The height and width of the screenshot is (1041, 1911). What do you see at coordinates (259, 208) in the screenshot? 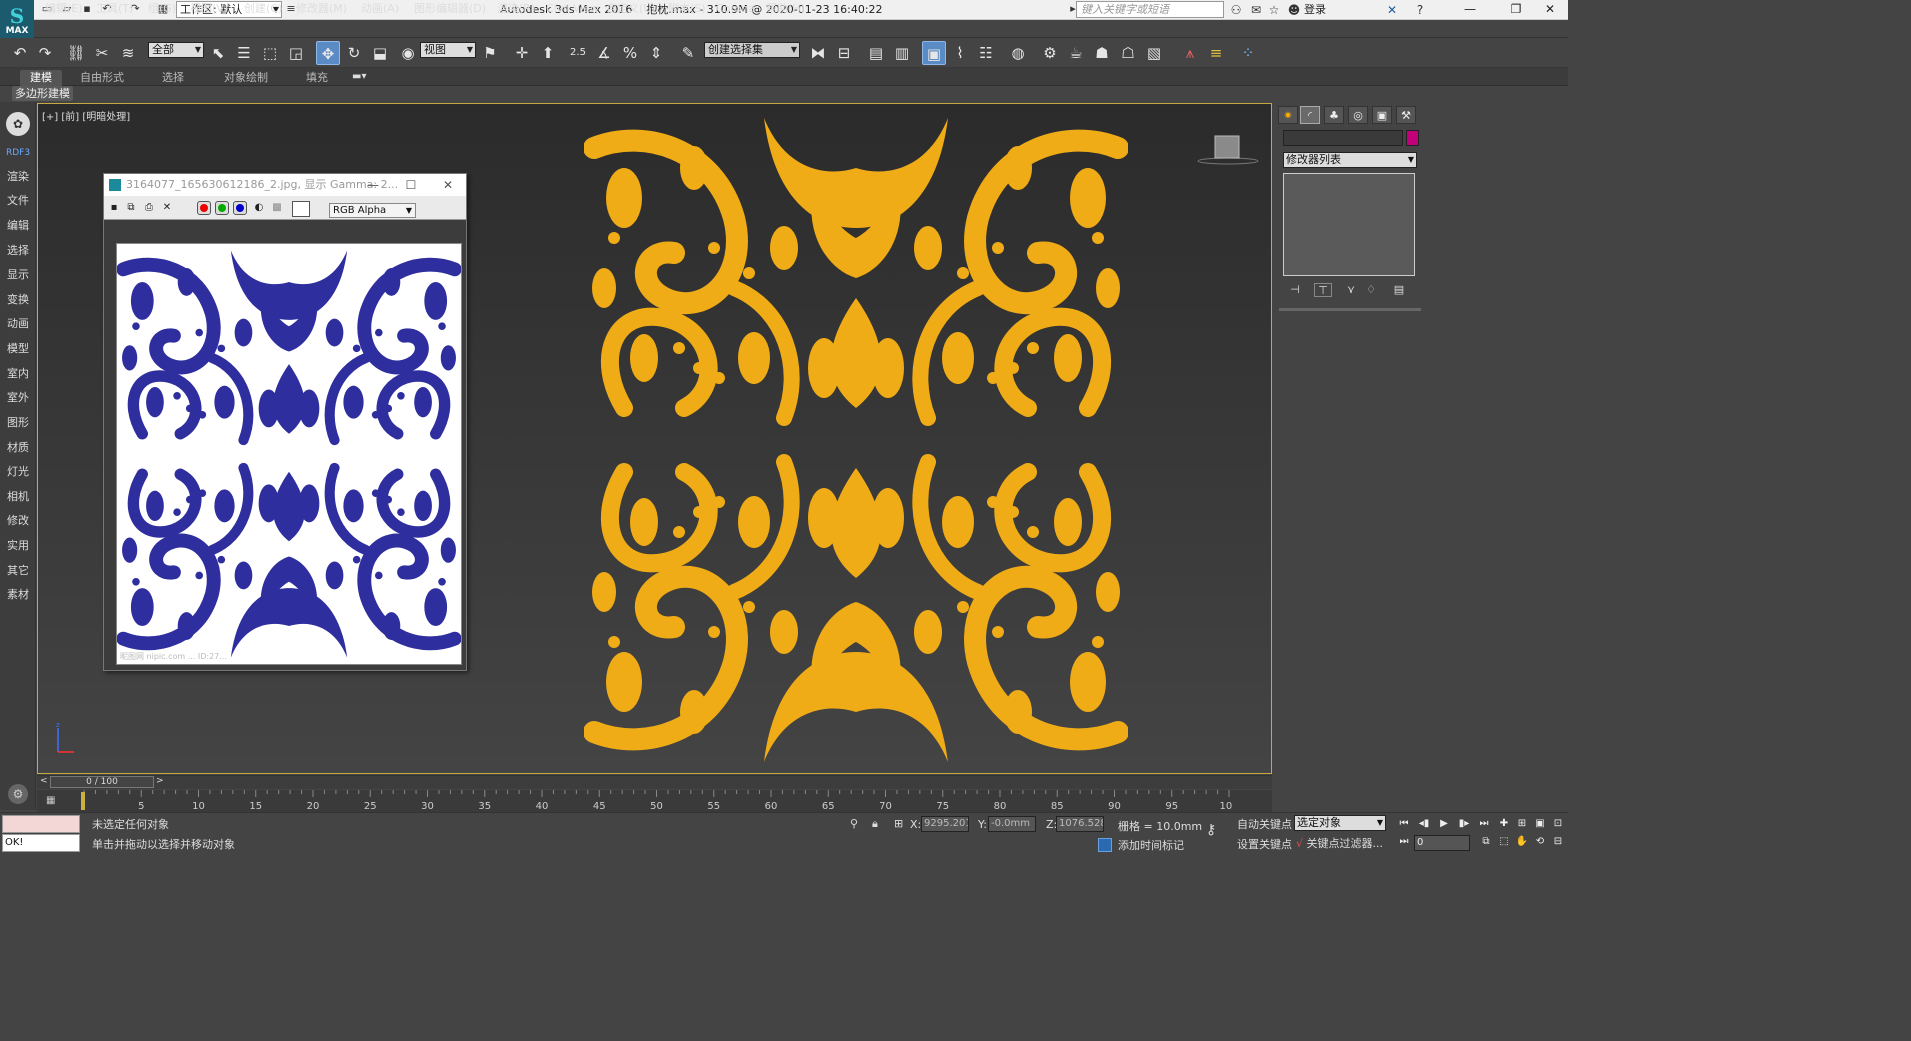
I see `alpha-channel-icon: ◐` at bounding box center [259, 208].